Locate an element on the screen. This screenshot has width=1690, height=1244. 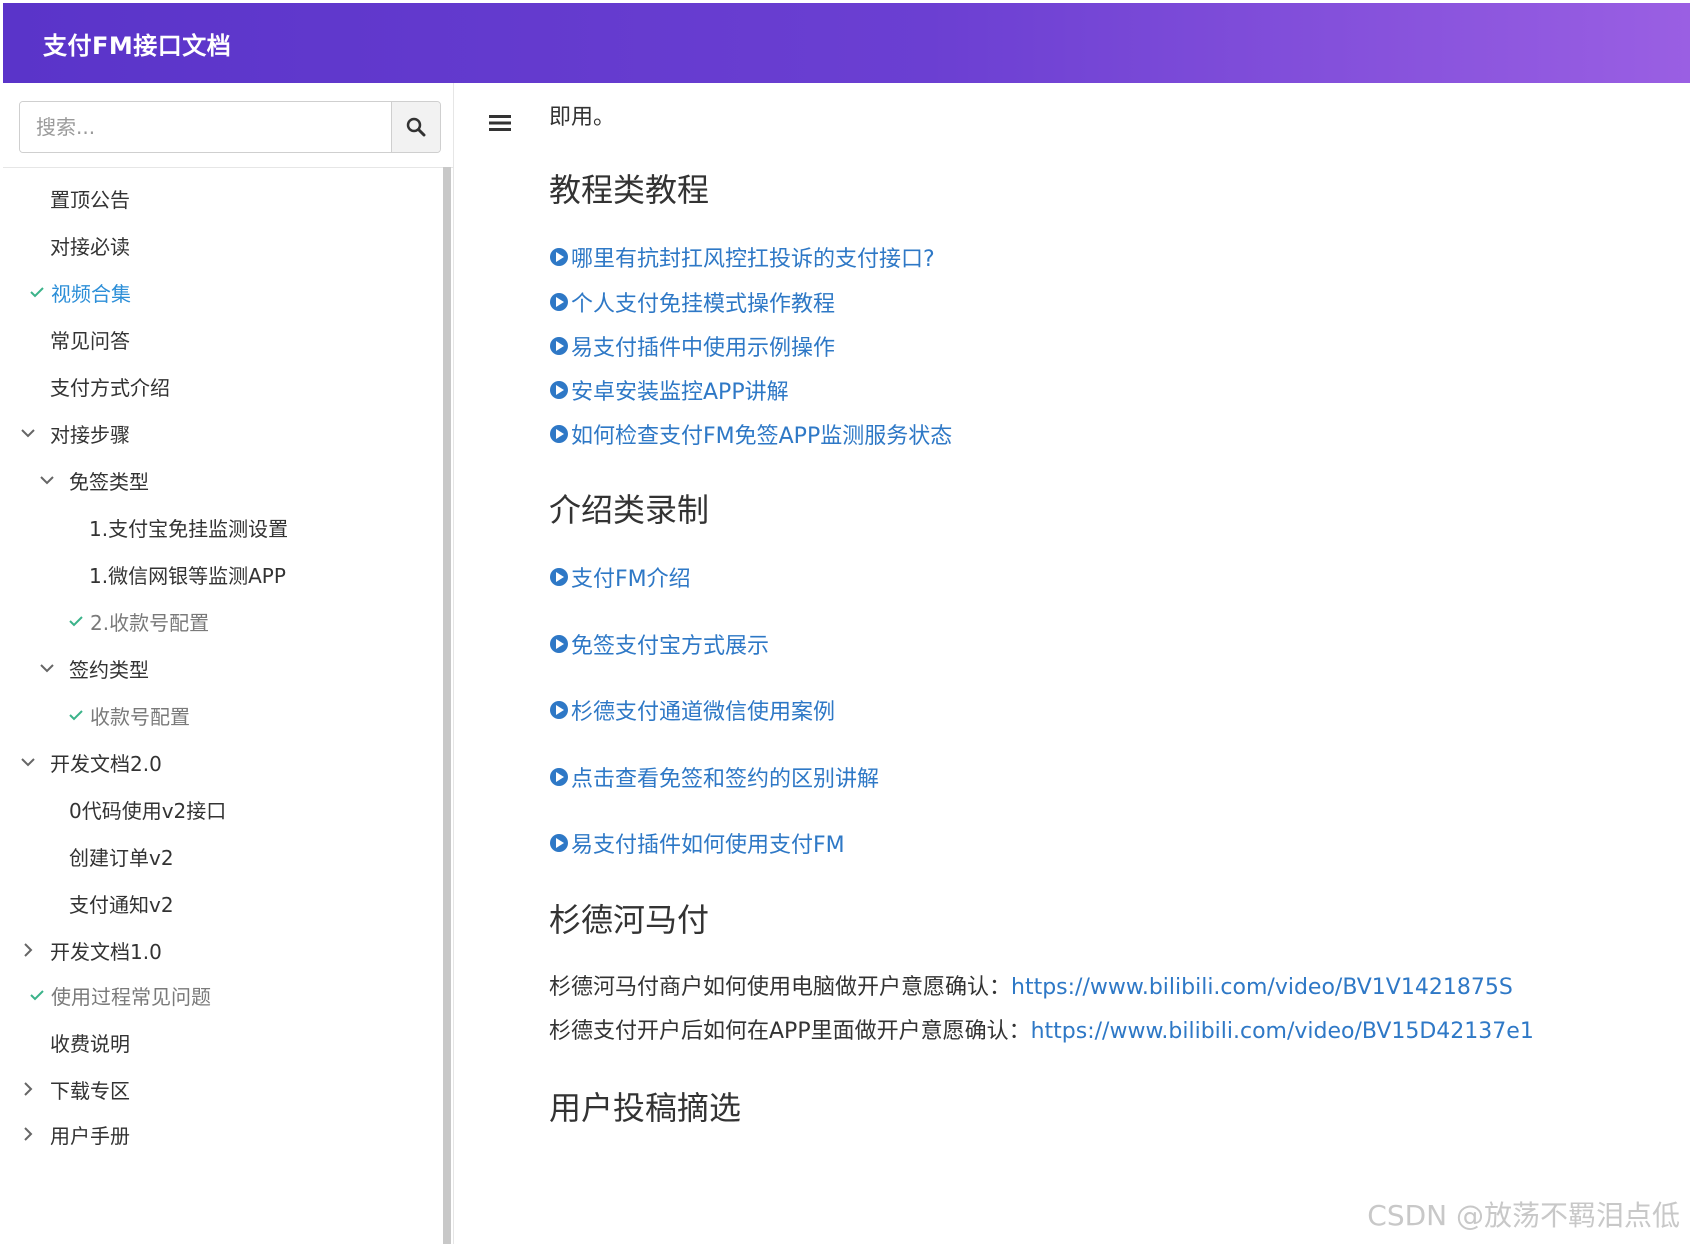
section-heading: 杉德河马付 is located at coordinates (629, 920).